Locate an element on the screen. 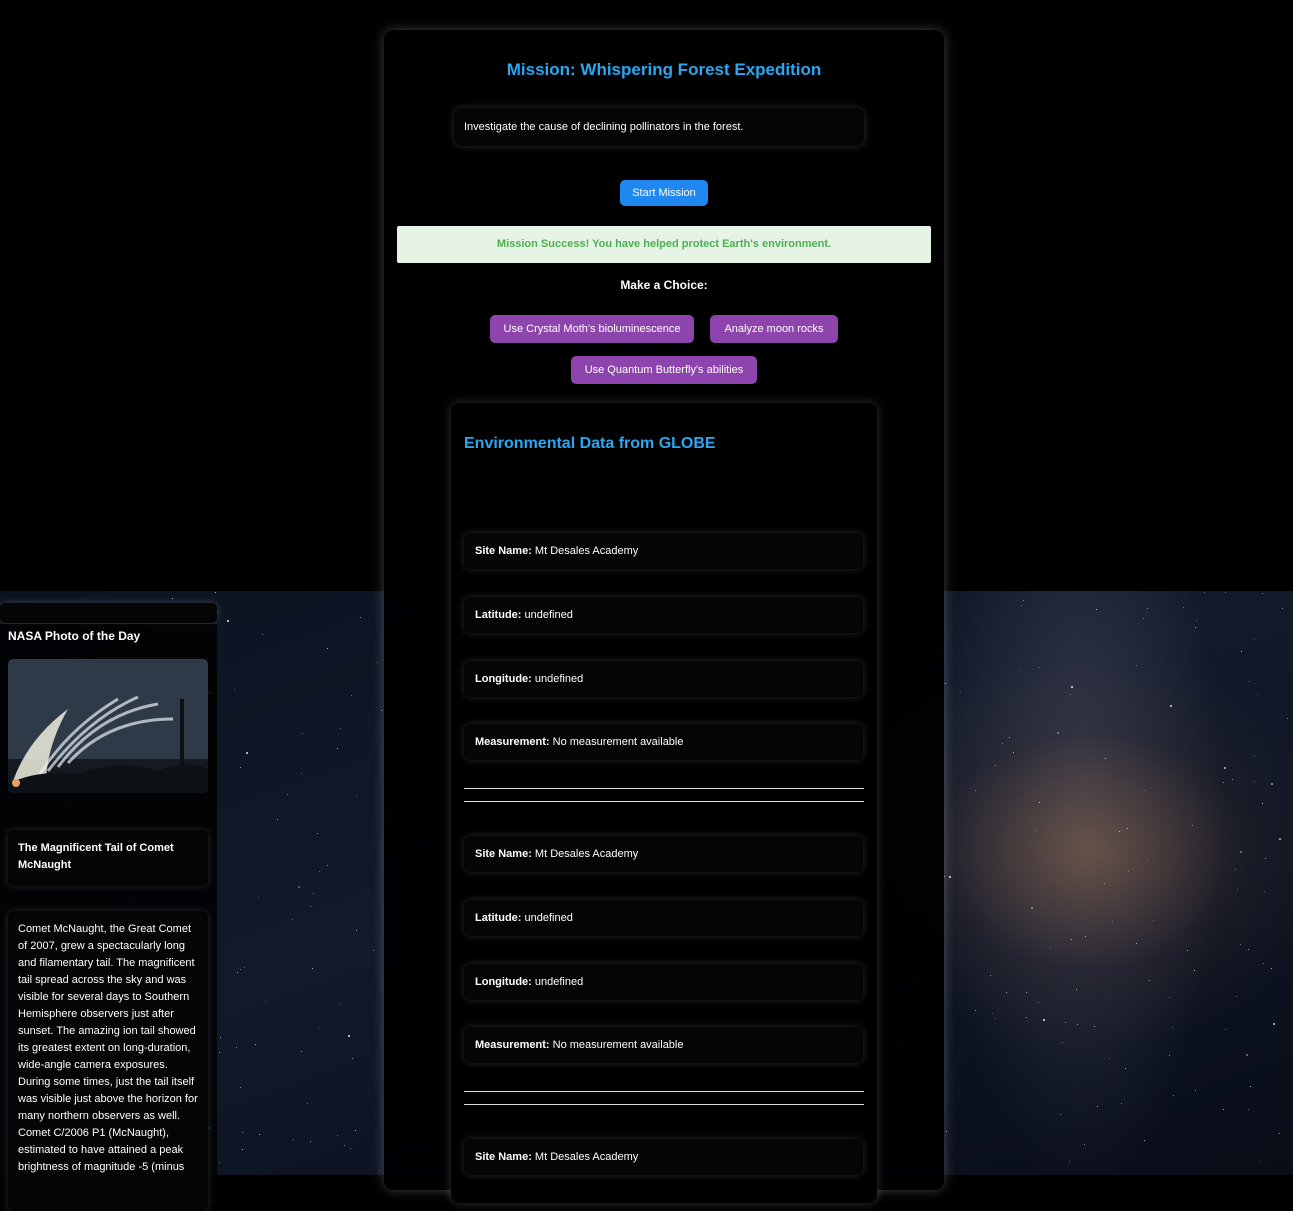 The height and width of the screenshot is (1211, 1293). measurement-row: Measurement: No measurement available is located at coordinates (663, 1045).